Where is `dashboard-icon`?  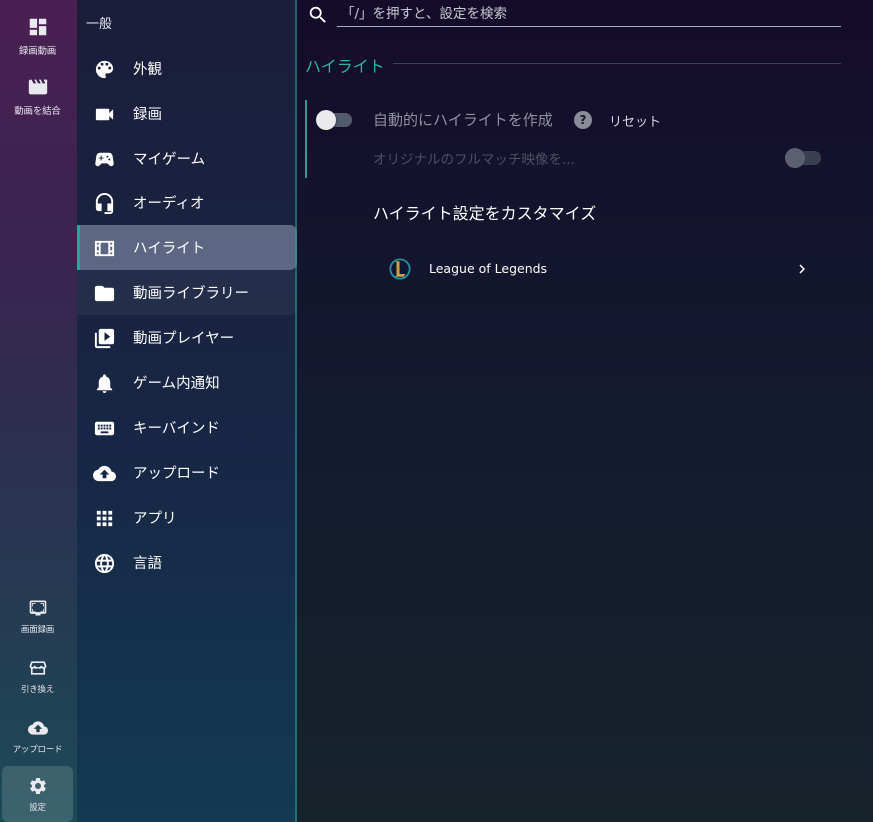 dashboard-icon is located at coordinates (37, 26).